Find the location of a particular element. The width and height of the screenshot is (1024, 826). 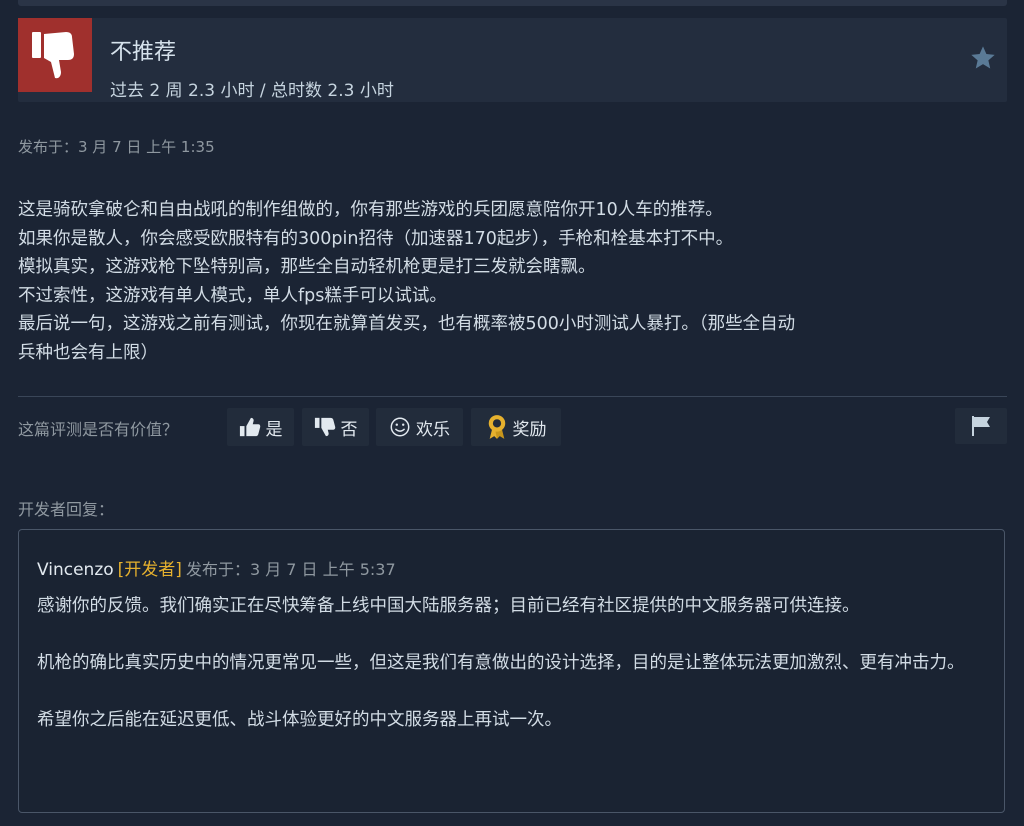

thumbs-up-icon is located at coordinates (249, 427).